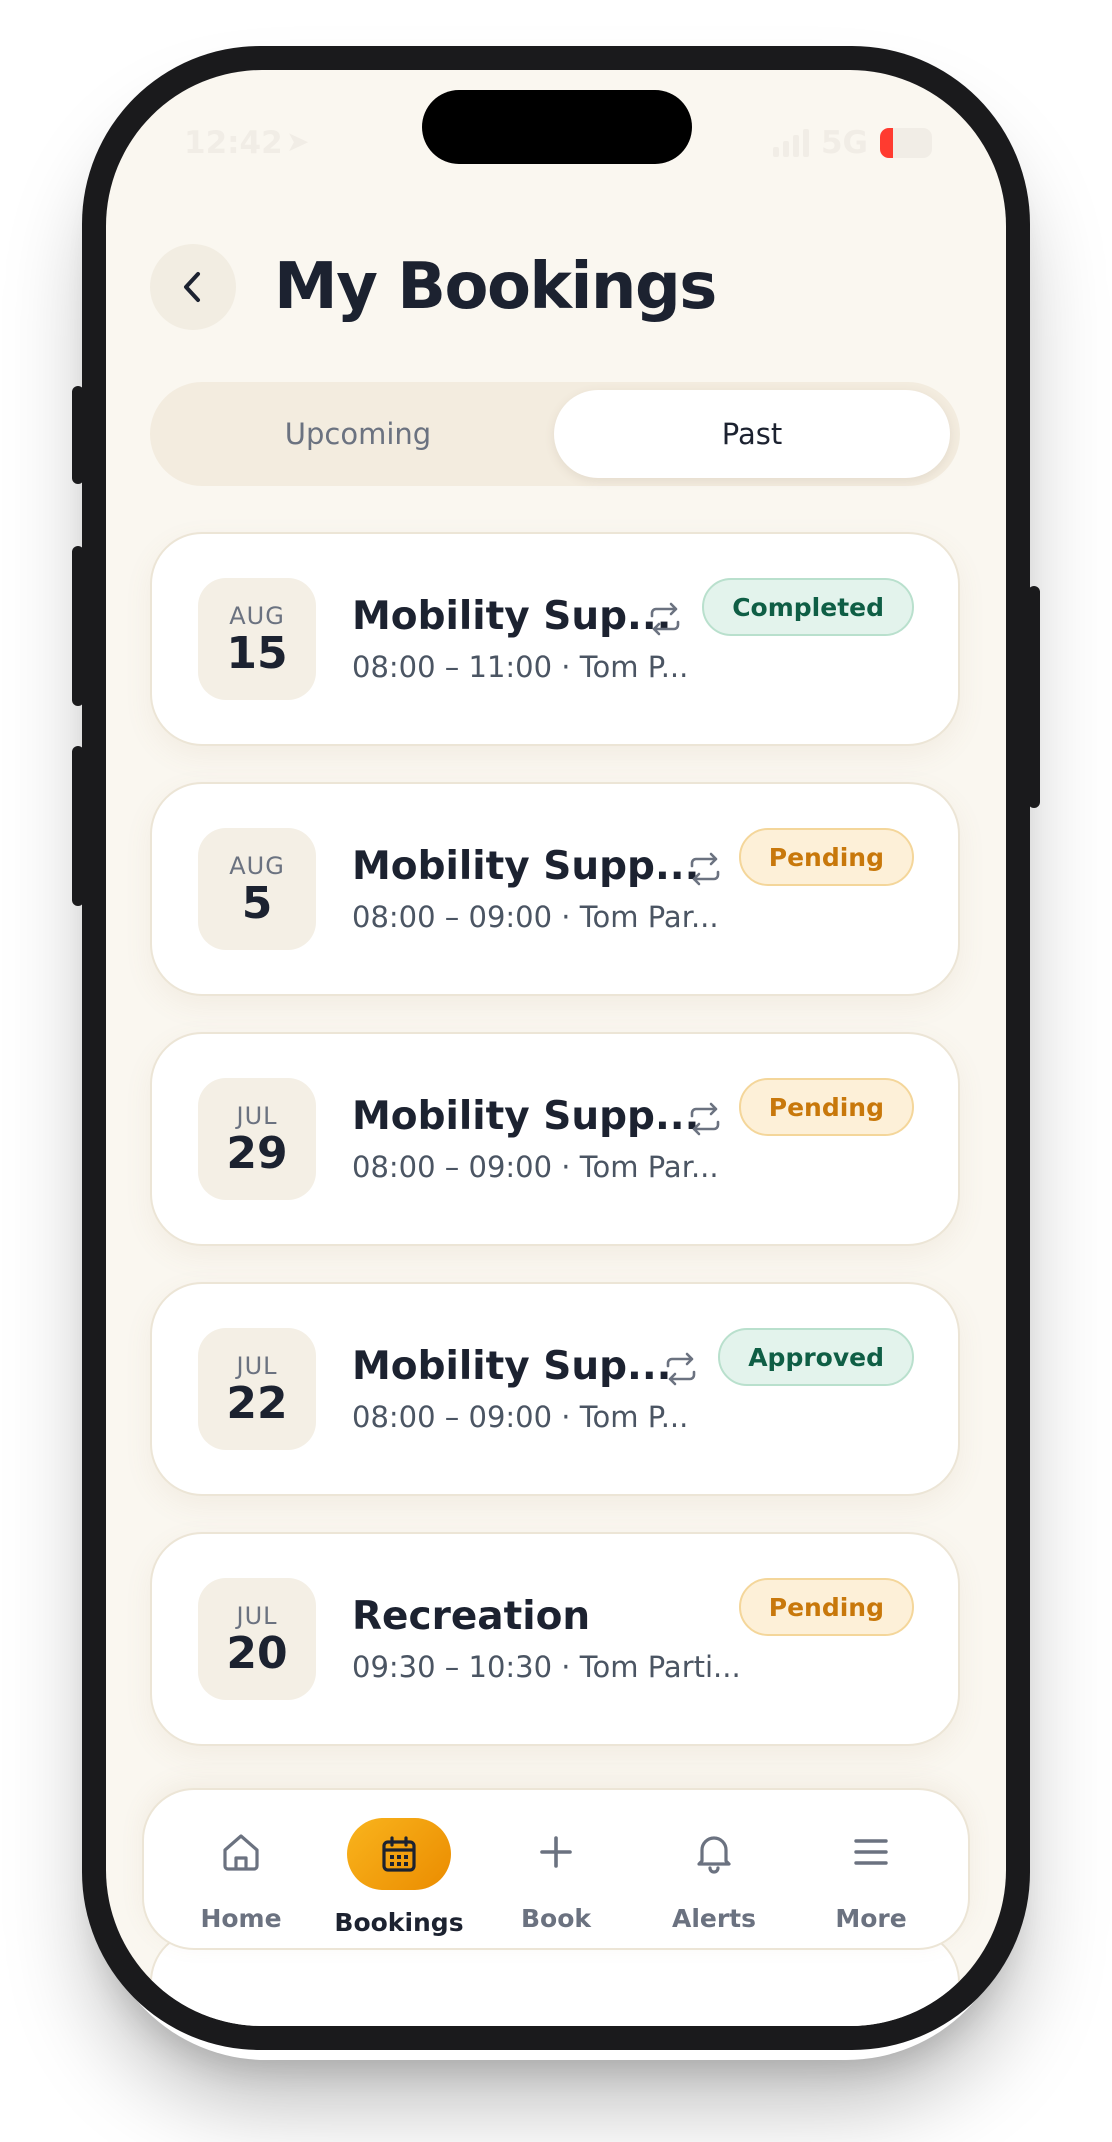 The height and width of the screenshot is (2142, 1112). What do you see at coordinates (298, 141) in the screenshot?
I see `location-arrow-icon: ➤` at bounding box center [298, 141].